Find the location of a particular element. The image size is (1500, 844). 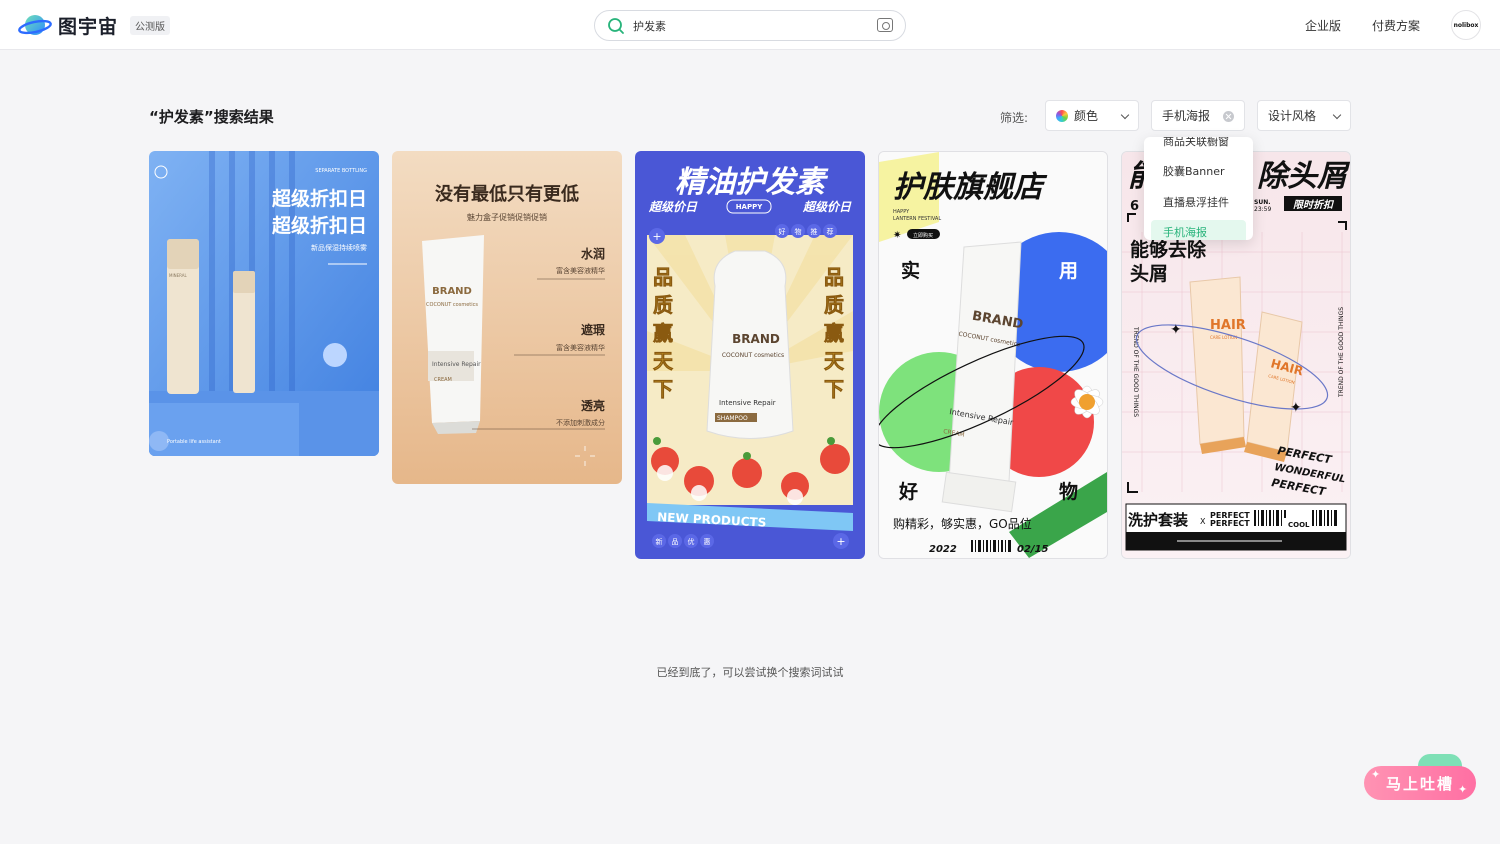

card3-badge-top-2: 物 is located at coordinates (798, 231).